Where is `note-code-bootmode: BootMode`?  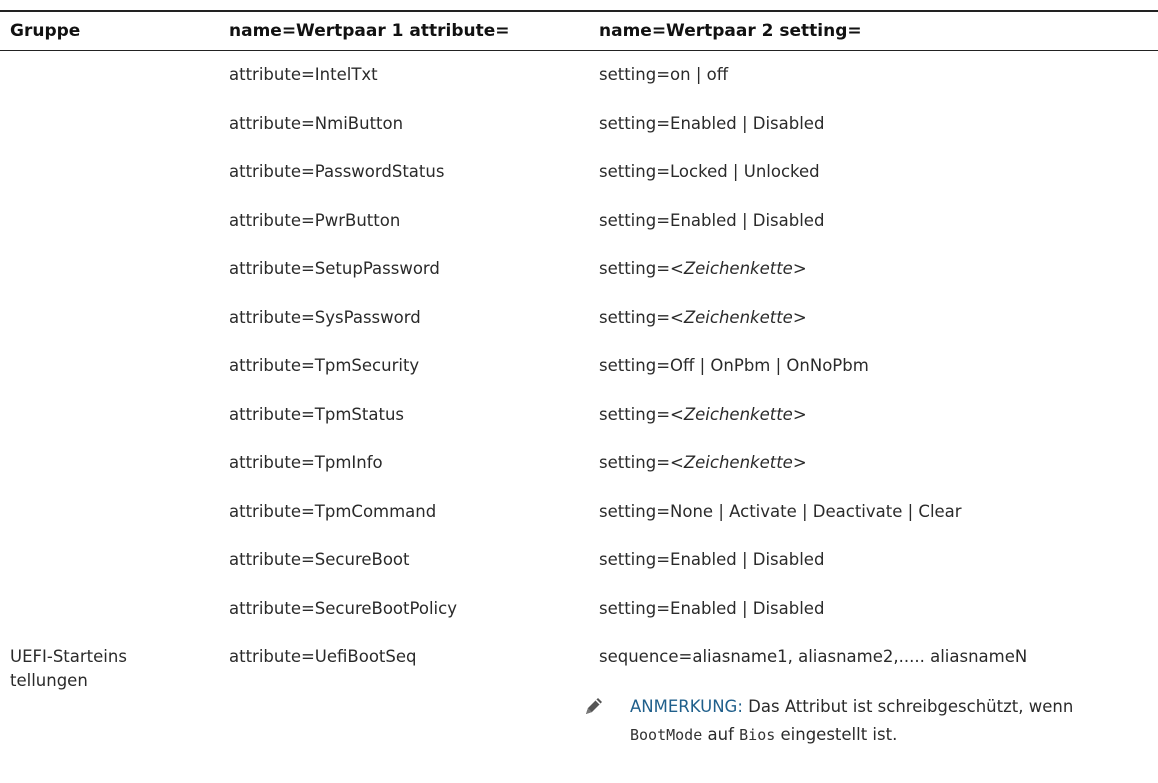
note-code-bootmode: BootMode is located at coordinates (666, 735).